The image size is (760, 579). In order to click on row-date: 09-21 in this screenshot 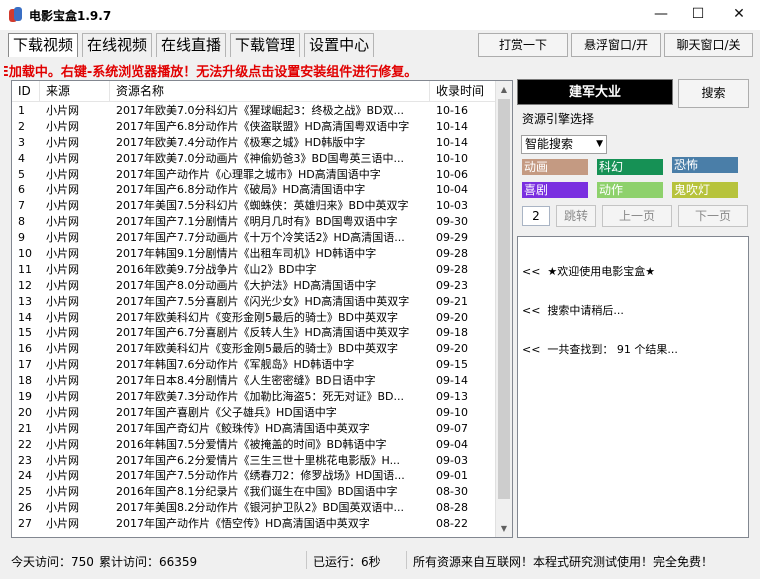, I will do `click(452, 301)`.